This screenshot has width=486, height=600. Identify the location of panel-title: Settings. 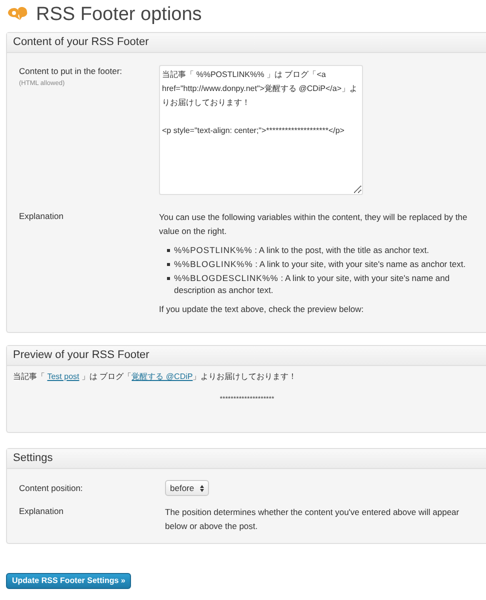
(246, 459).